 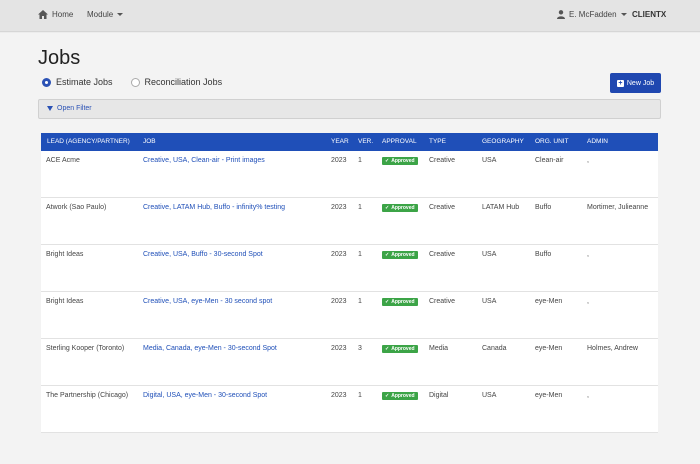 I want to click on header-type: TYPE, so click(x=437, y=141).